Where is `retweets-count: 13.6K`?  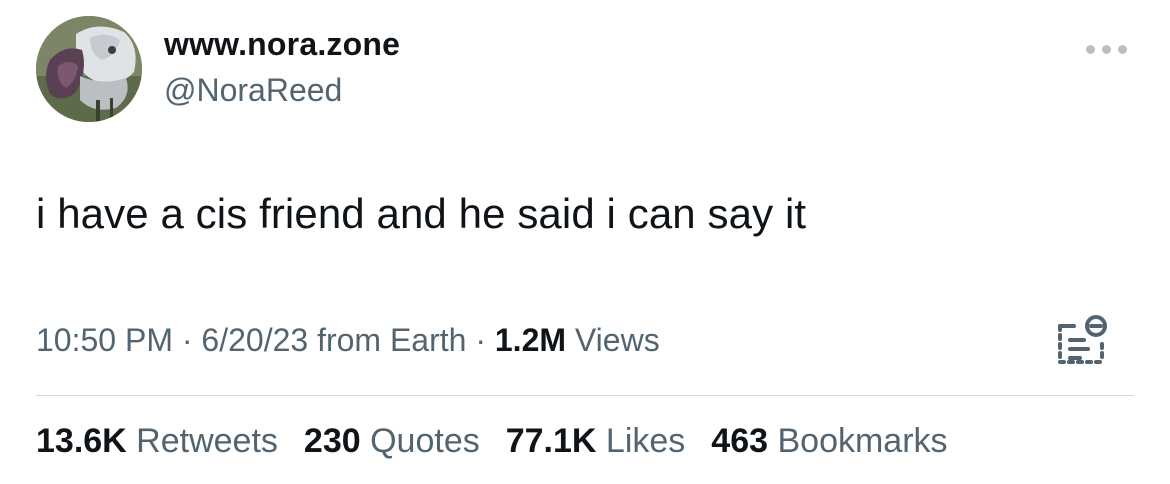
retweets-count: 13.6K is located at coordinates (81, 441).